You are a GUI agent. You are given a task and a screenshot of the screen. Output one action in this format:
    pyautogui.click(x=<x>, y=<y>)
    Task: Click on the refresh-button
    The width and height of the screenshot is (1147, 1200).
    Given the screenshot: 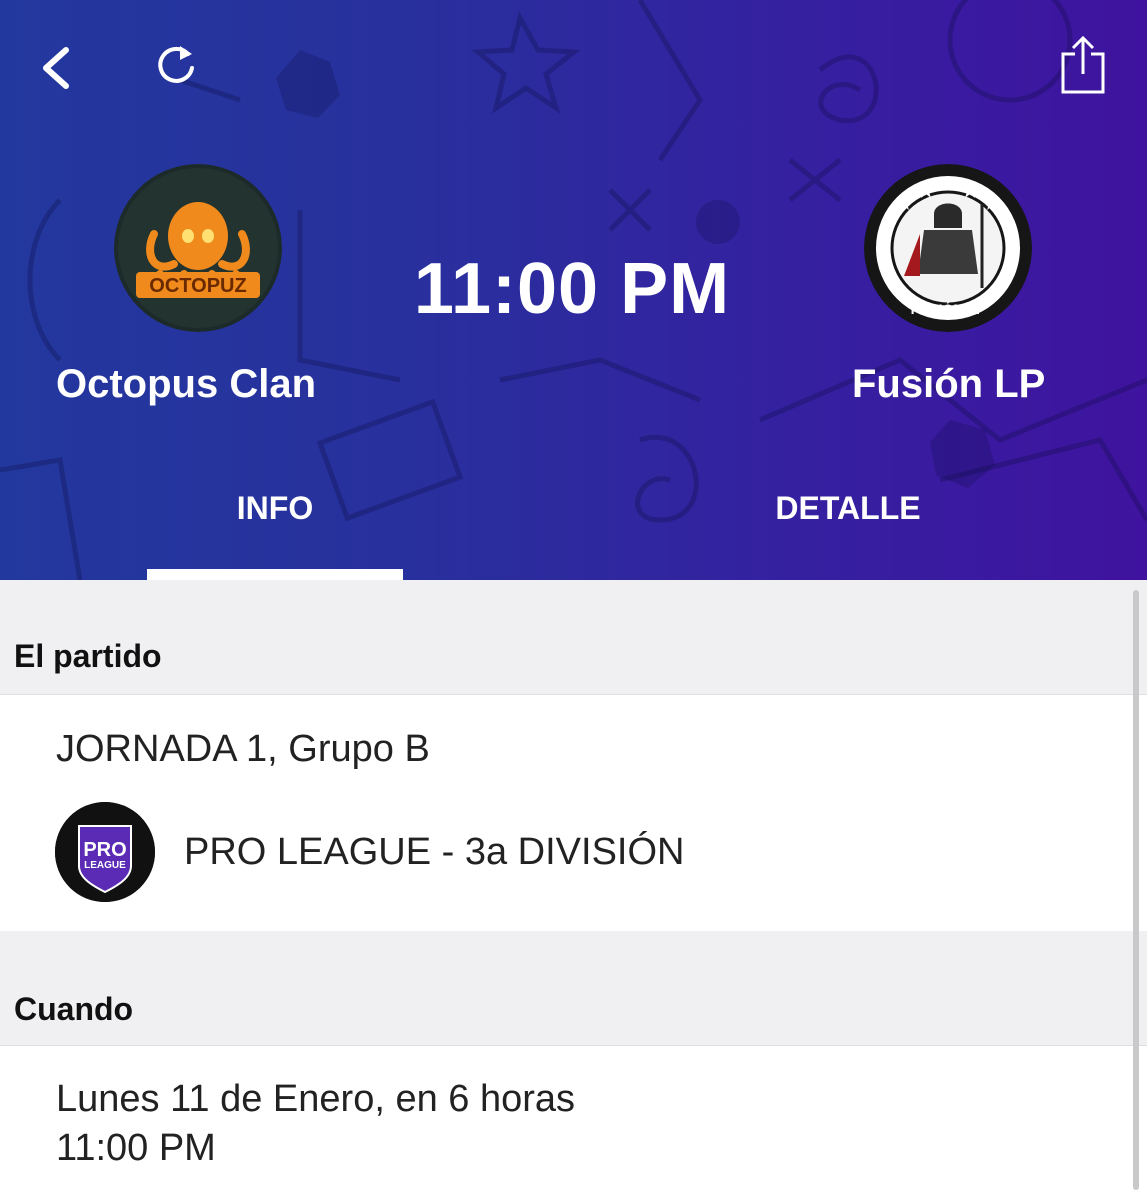 What is the action you would take?
    pyautogui.click(x=176, y=66)
    